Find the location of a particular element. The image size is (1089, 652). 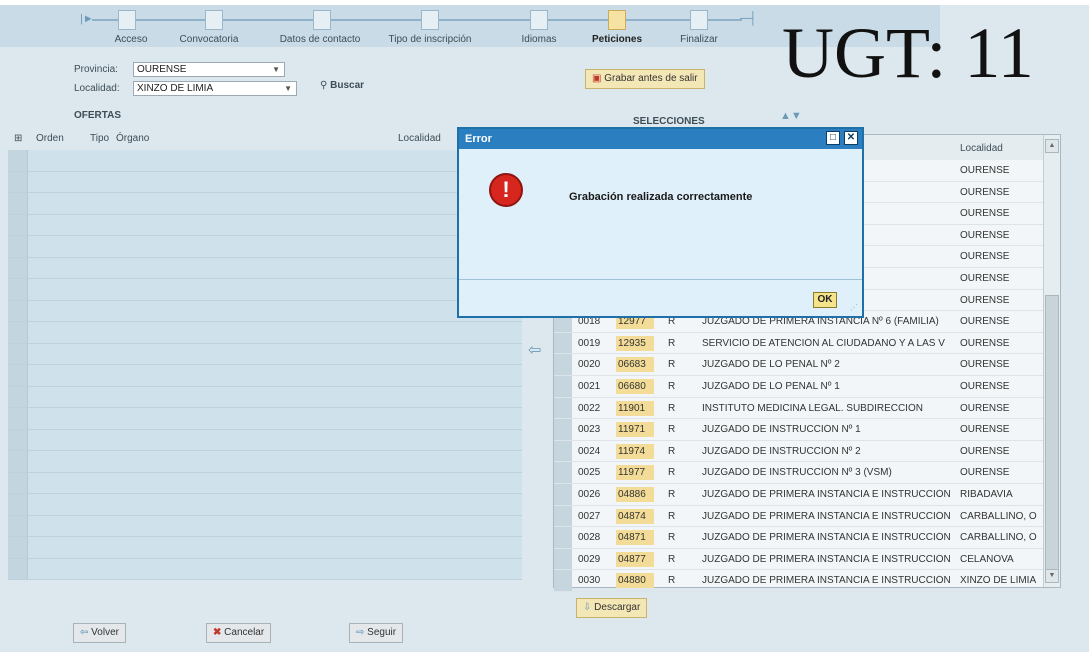

ofertas-table-header: ⊞ Orden Tipo Órgano Localidad is located at coordinates (230, 138).